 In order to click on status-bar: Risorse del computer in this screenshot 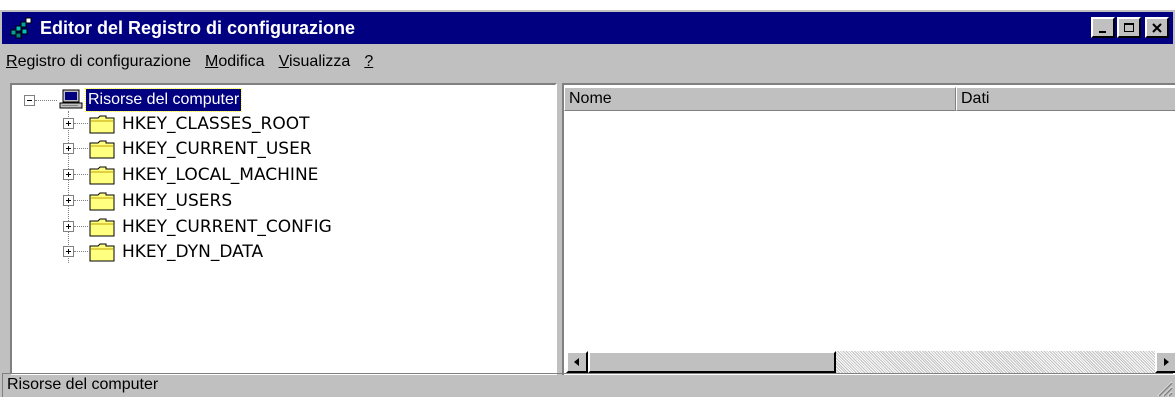, I will do `click(587, 385)`.